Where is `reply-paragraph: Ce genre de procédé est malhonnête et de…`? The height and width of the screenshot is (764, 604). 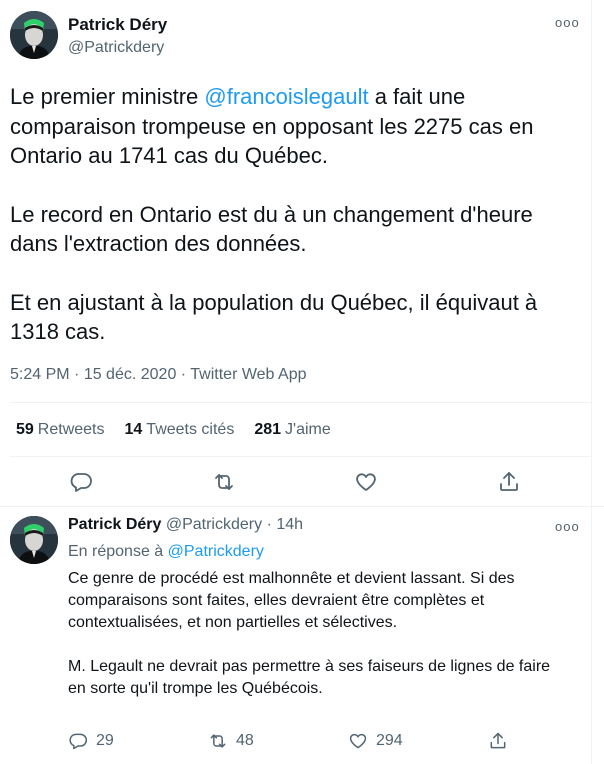 reply-paragraph: Ce genre de procédé est malhonnête et de… is located at coordinates (291, 600).